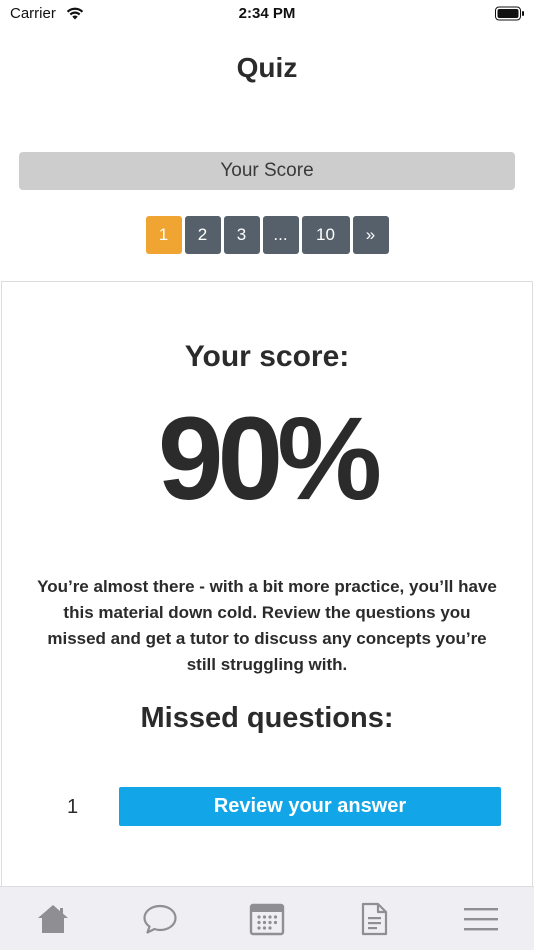  I want to click on your-score-bar: Your Score, so click(267, 171).